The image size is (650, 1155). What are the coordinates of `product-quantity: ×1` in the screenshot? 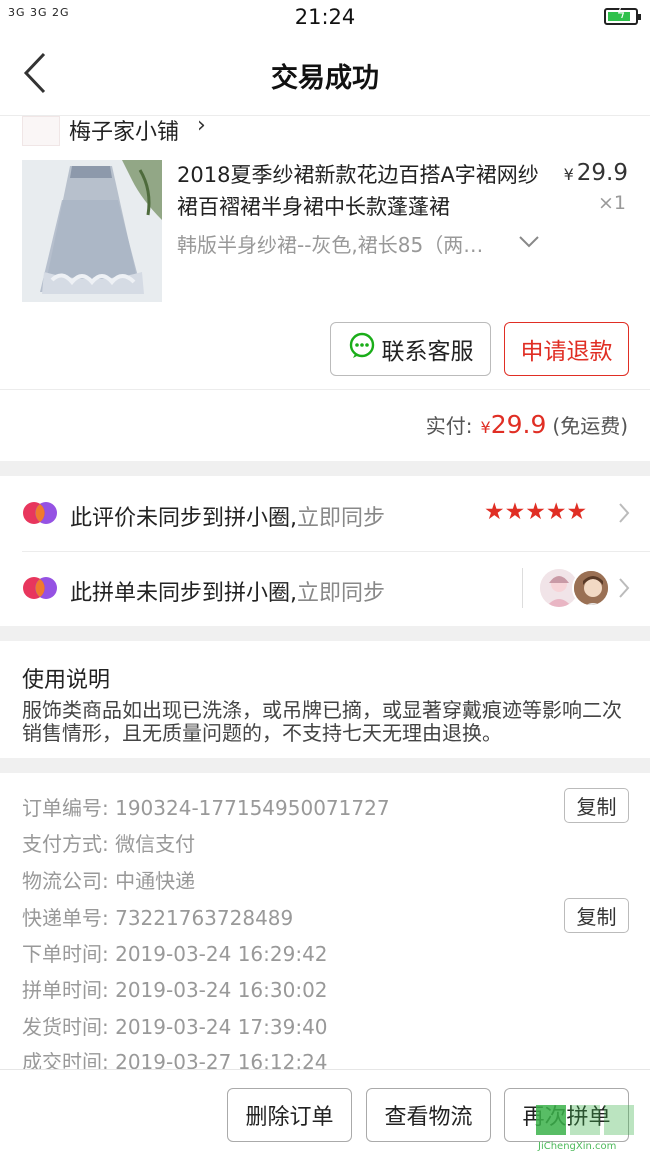 It's located at (611, 203).